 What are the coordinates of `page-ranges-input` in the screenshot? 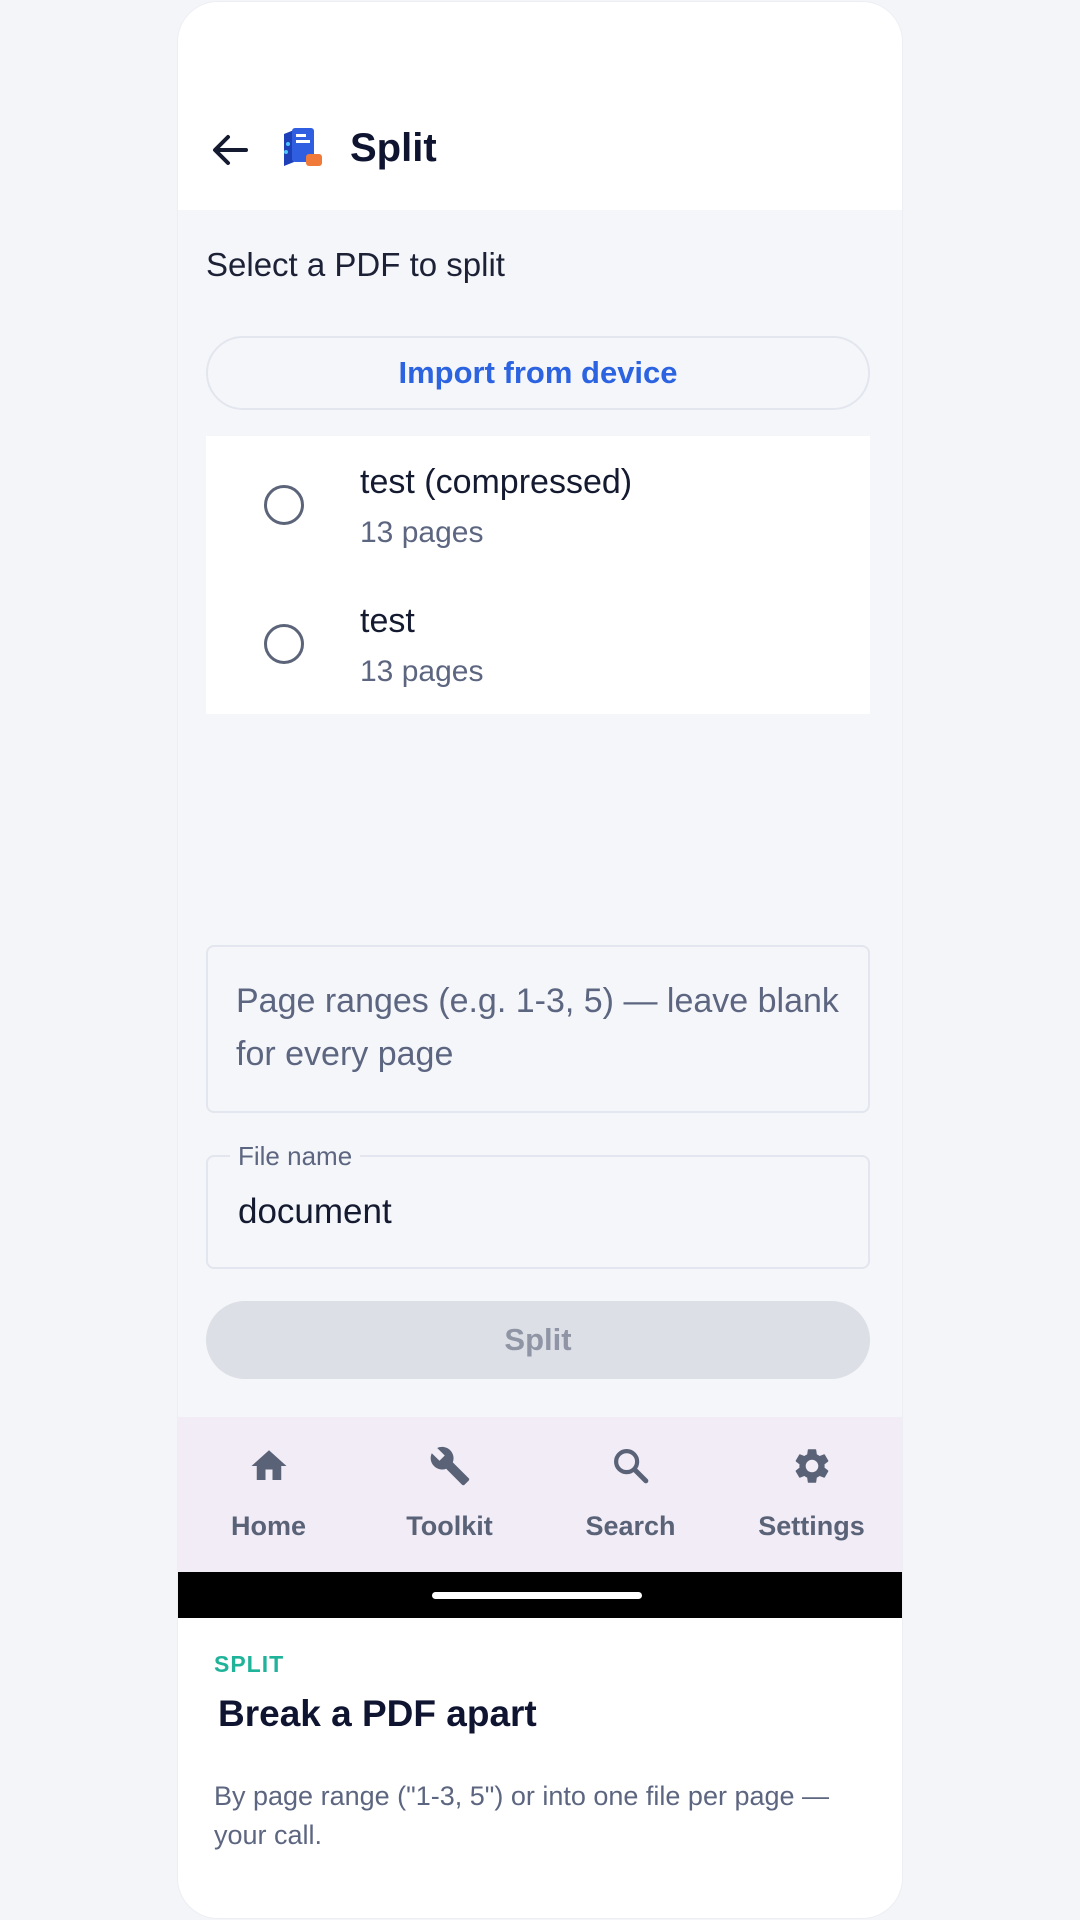 It's located at (541, 1031).